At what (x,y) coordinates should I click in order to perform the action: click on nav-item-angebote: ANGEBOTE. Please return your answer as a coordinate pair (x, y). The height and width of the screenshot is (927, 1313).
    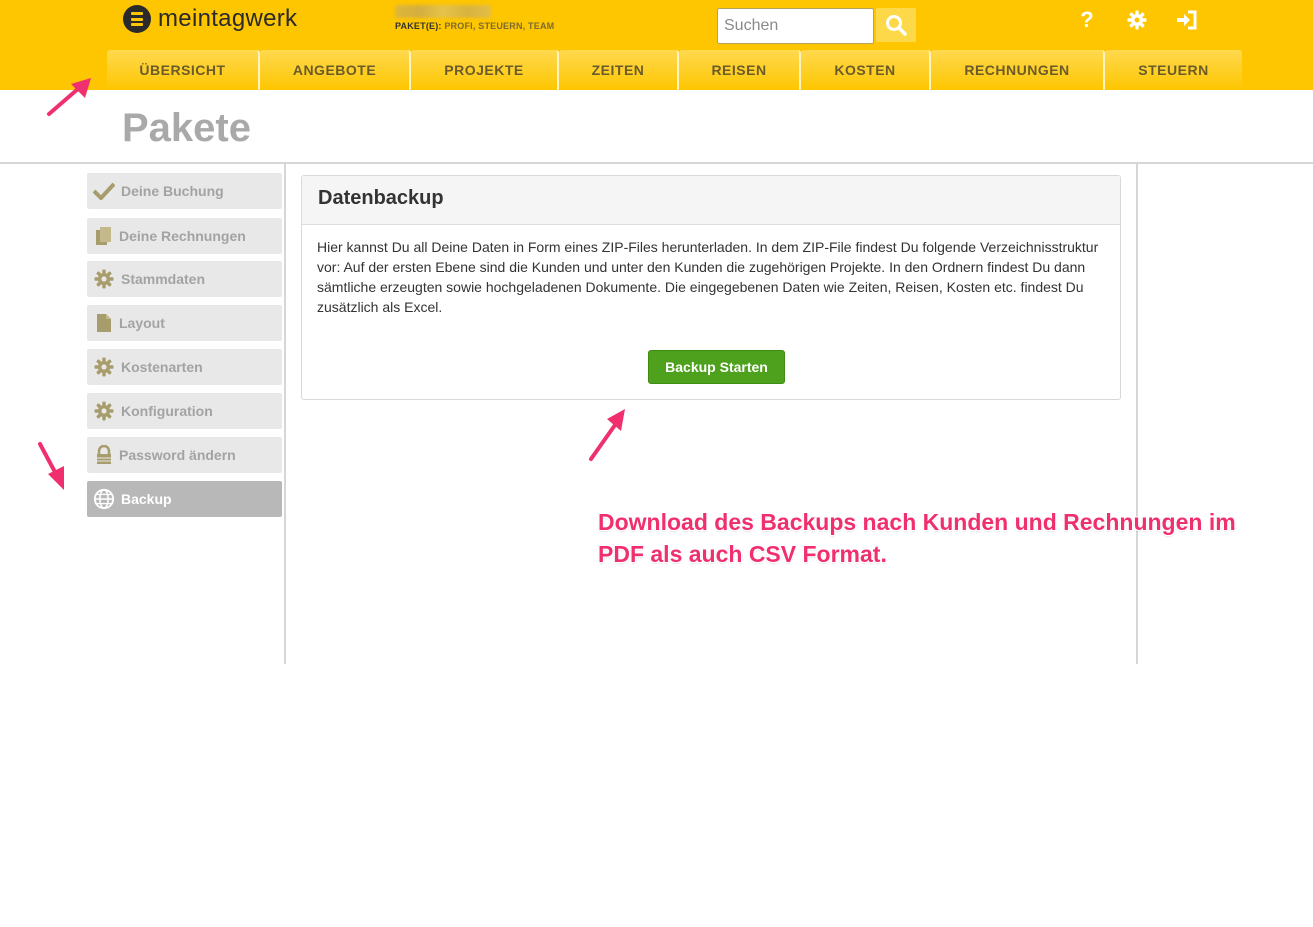
    Looking at the image, I should click on (335, 70).